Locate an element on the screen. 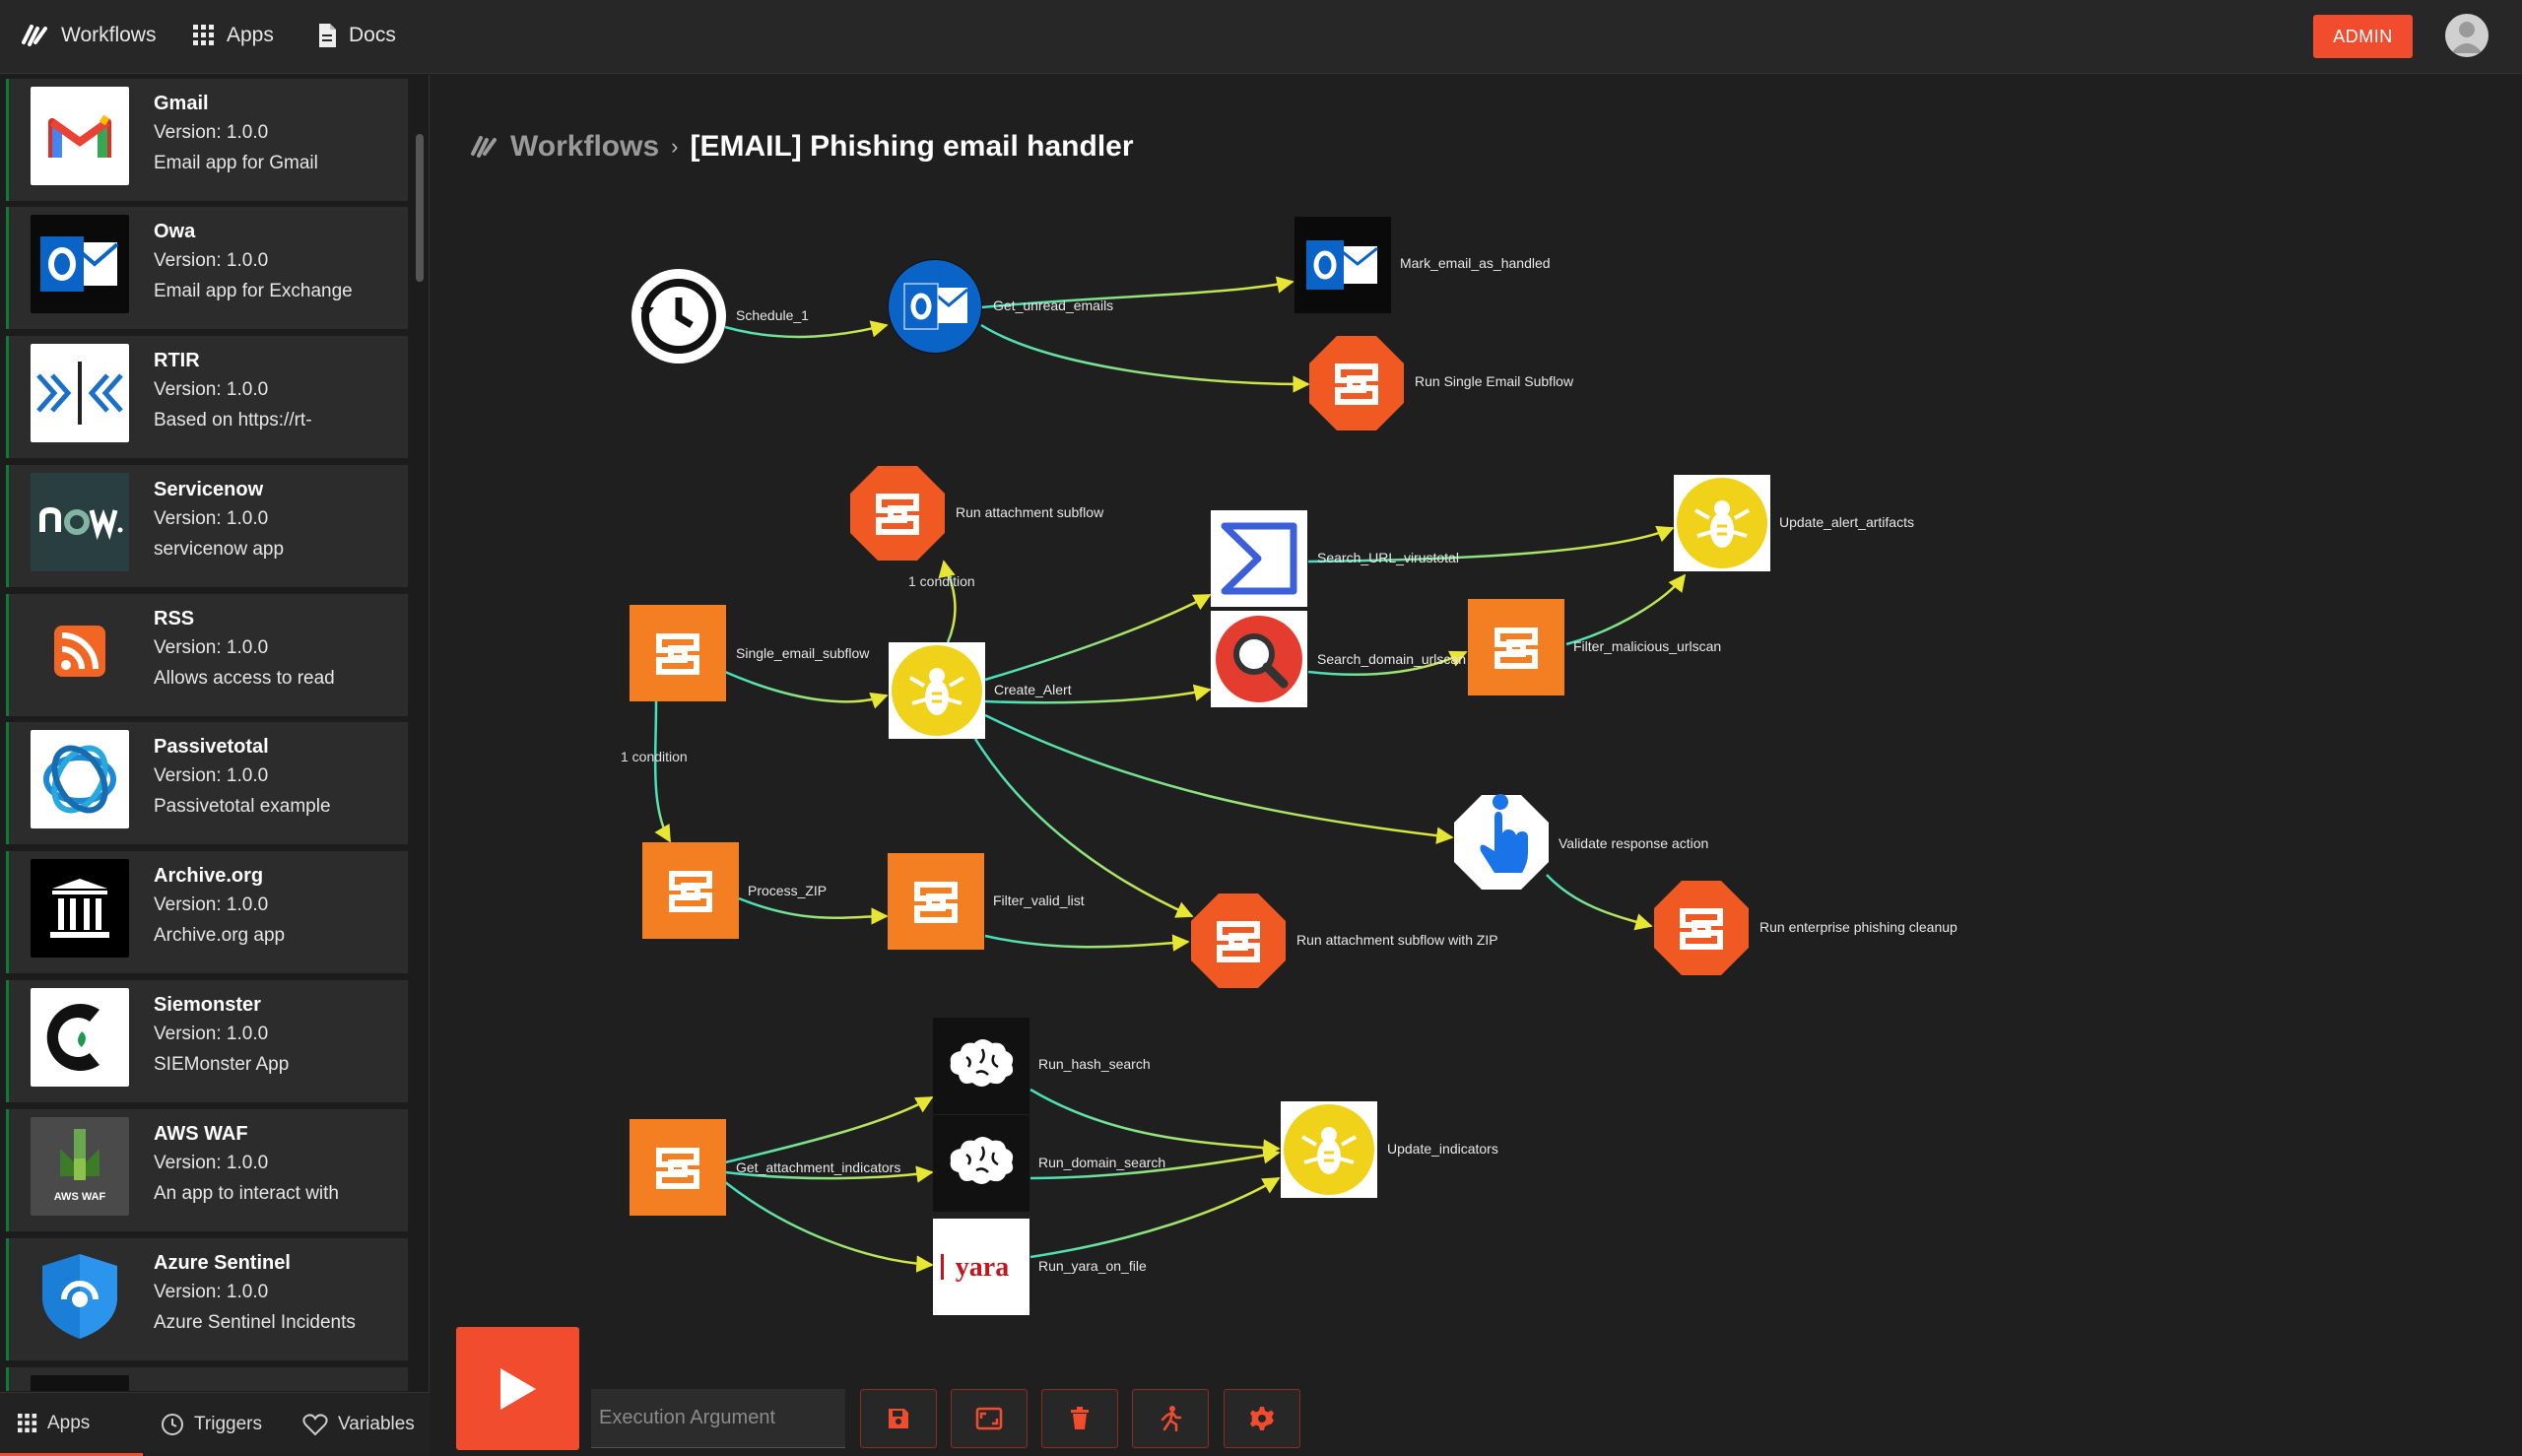 Image resolution: width=2522 pixels, height=1456 pixels. node-run-domain-search is located at coordinates (981, 1163).